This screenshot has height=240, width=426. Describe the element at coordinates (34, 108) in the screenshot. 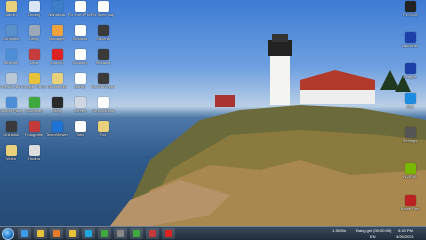

I see `desktop-icon: CCleaner` at that location.